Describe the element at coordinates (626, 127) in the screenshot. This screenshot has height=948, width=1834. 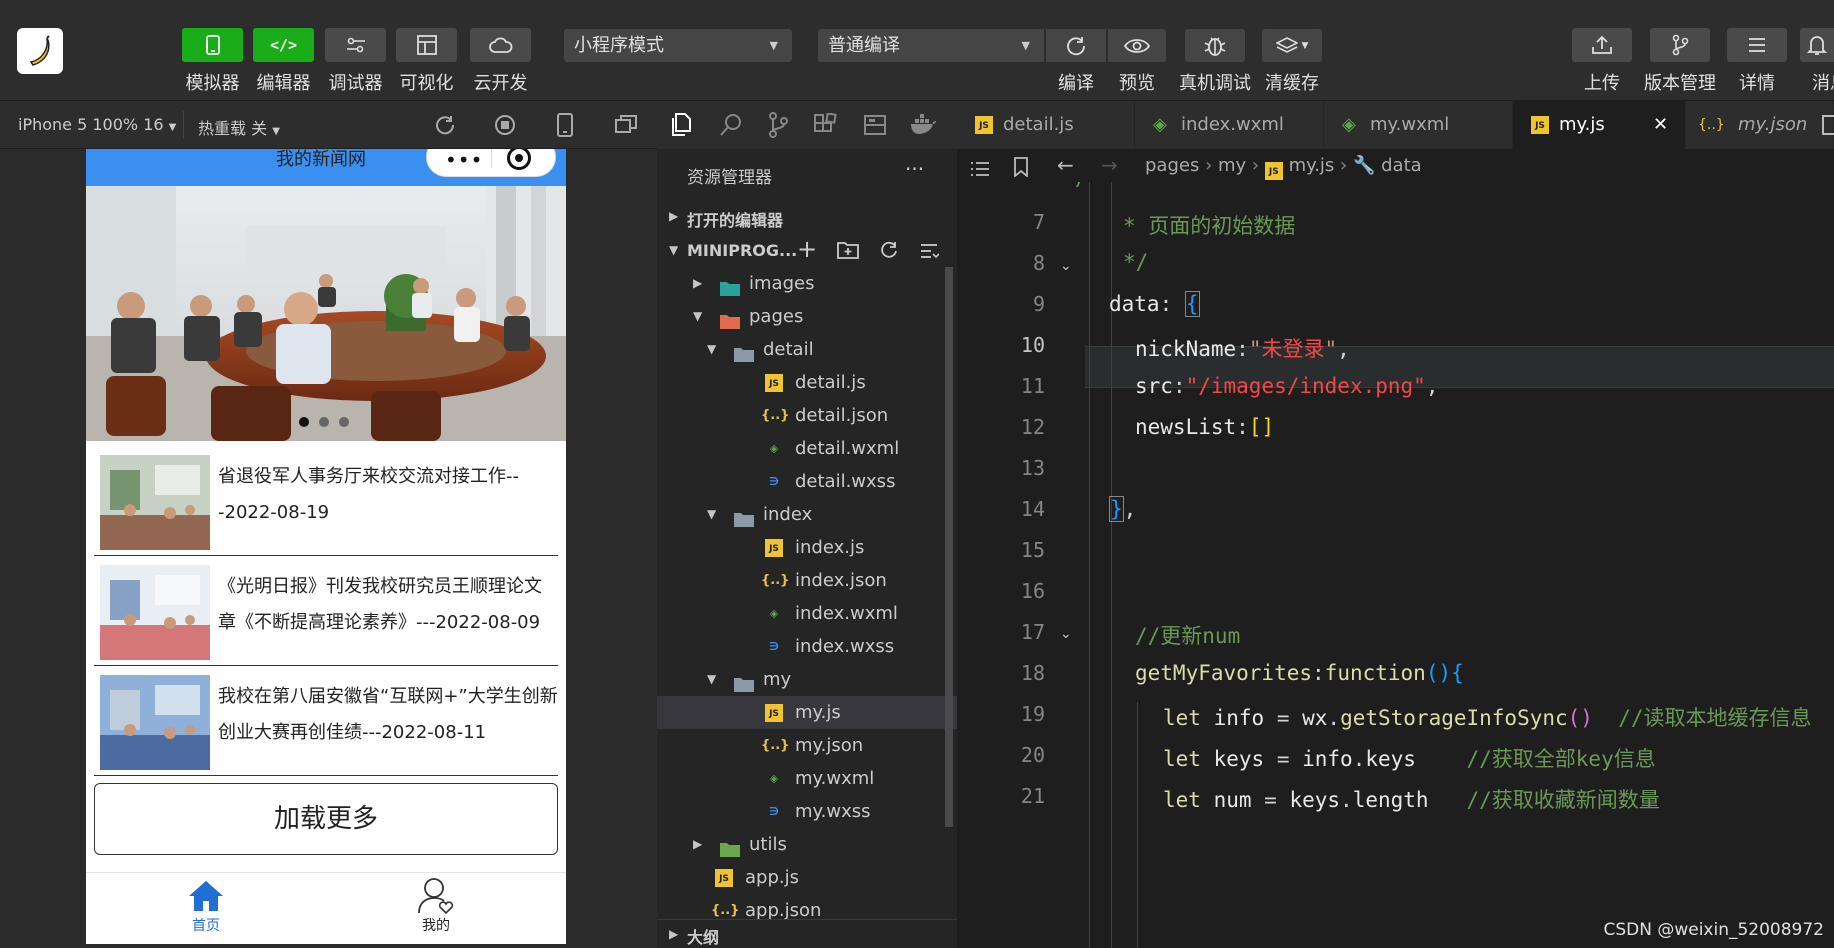
I see `window-icon` at that location.